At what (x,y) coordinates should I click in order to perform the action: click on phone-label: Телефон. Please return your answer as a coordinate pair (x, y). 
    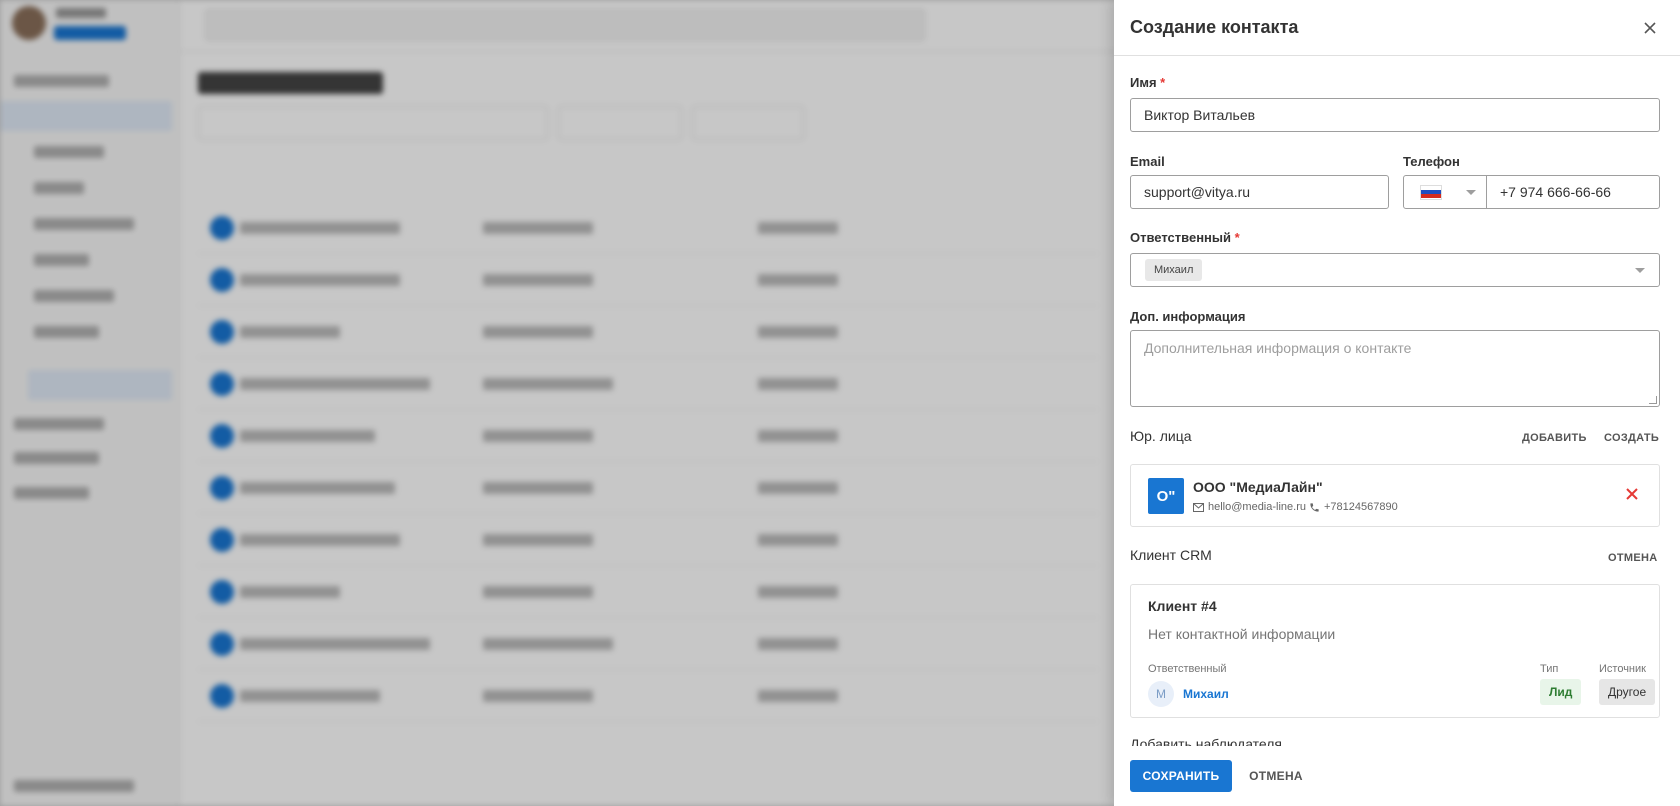
    Looking at the image, I should click on (1431, 161).